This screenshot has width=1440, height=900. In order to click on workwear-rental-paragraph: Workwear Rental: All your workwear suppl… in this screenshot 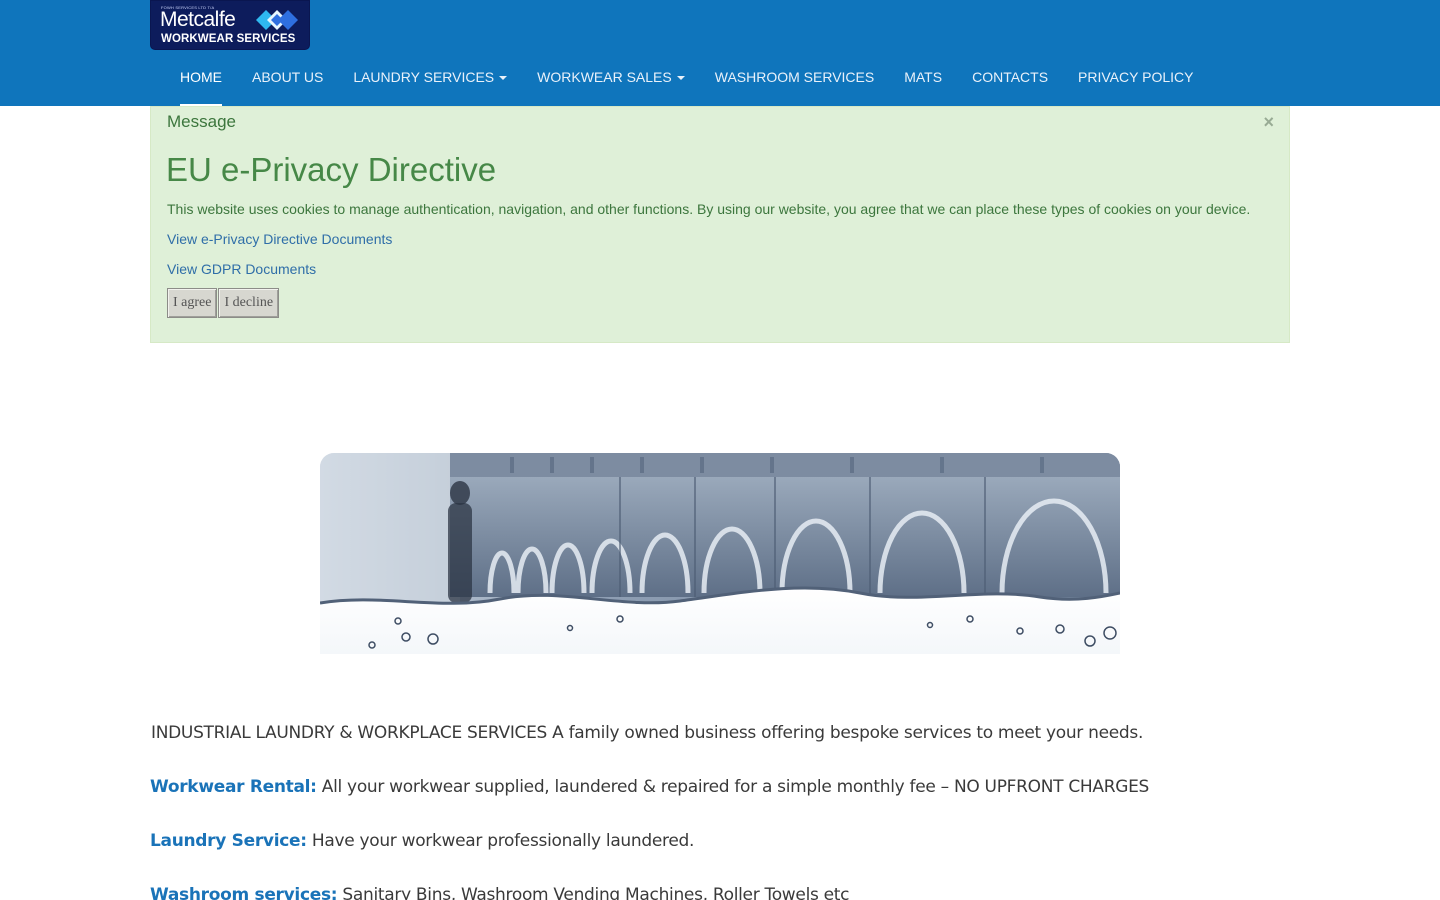, I will do `click(649, 787)`.